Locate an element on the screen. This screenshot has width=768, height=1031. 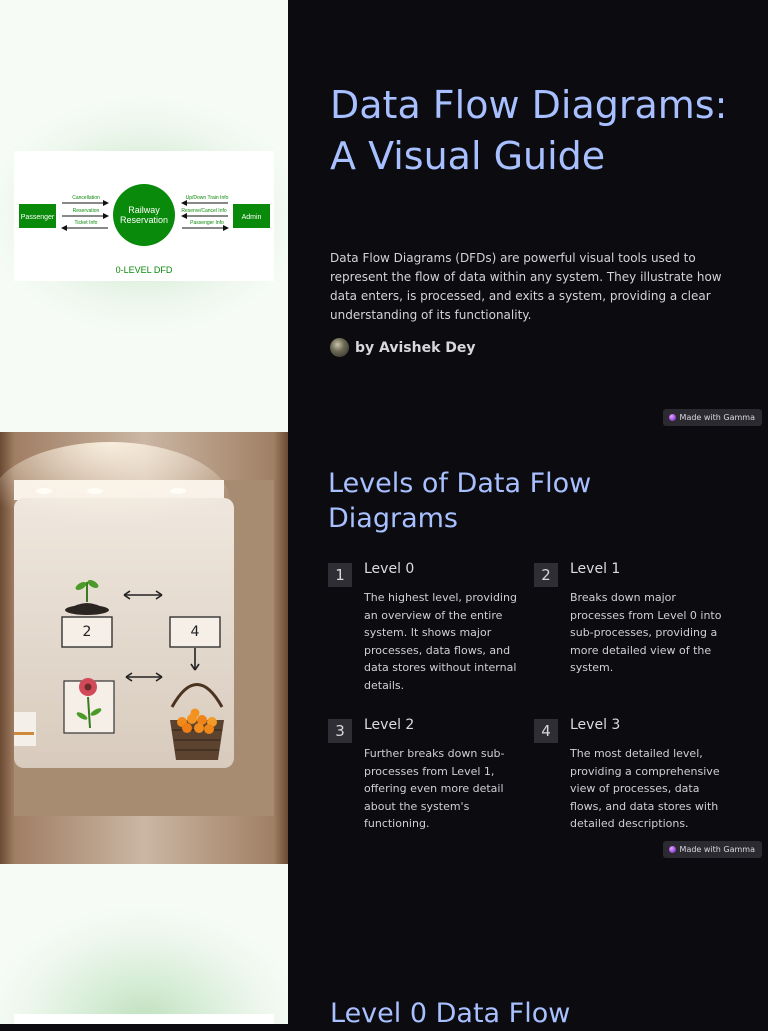
level-number: 1 is located at coordinates (340, 575).